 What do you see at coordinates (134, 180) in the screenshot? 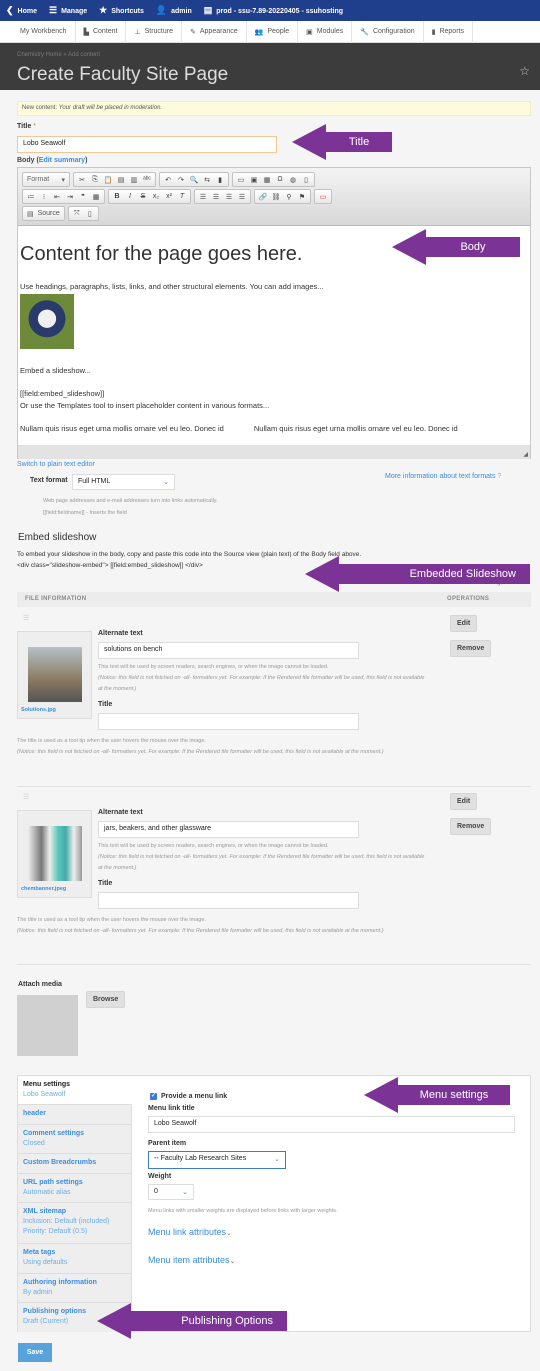
I see `paste-word-icon: ▥` at bounding box center [134, 180].